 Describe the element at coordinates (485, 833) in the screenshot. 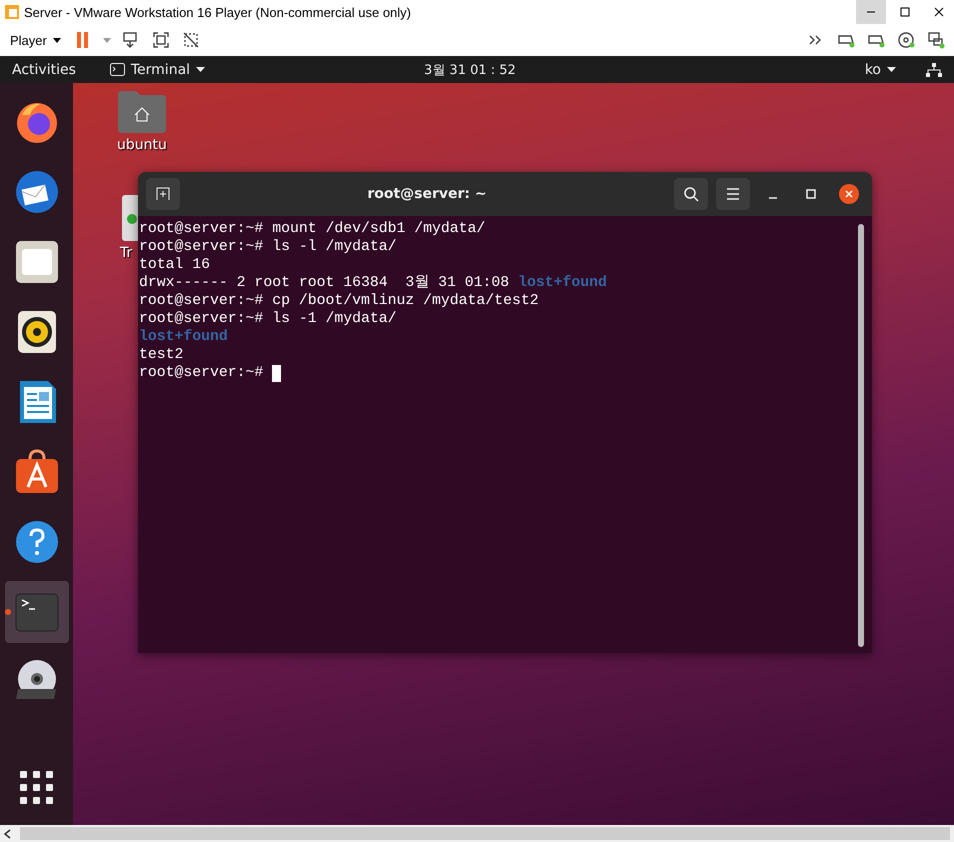

I see `horizontal-scrollbar` at that location.